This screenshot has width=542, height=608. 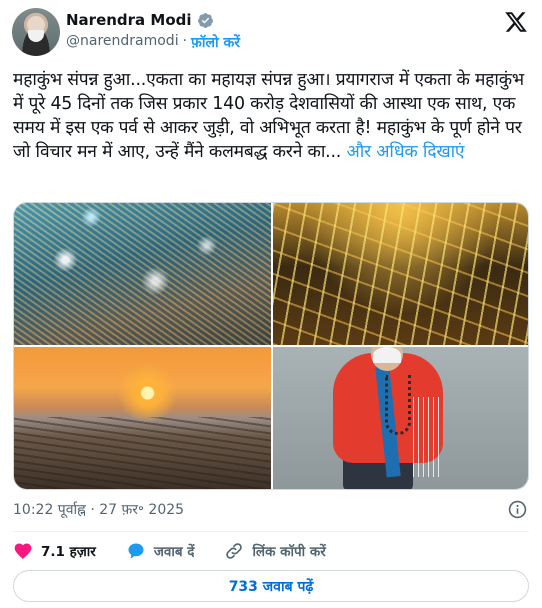 I want to click on like-count: 7.1 हज़ार, so click(x=68, y=552).